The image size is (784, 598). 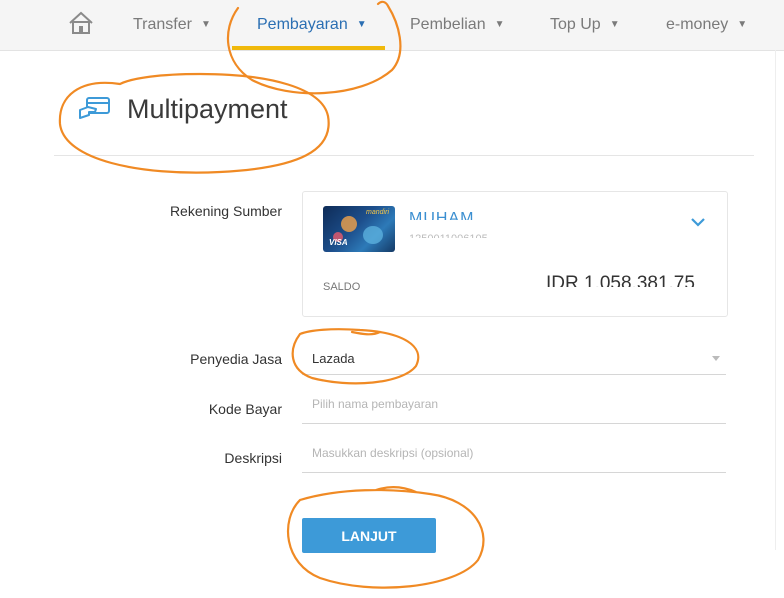 I want to click on account-number: 1250011006105, so click(x=459, y=238).